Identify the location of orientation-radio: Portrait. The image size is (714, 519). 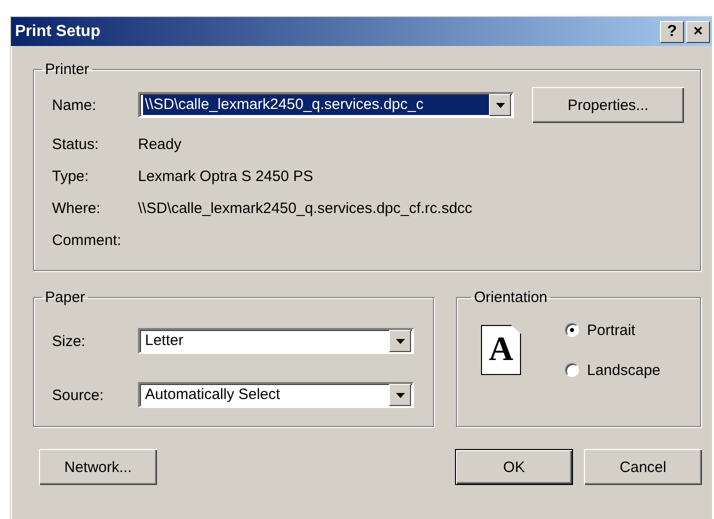
(612, 330).